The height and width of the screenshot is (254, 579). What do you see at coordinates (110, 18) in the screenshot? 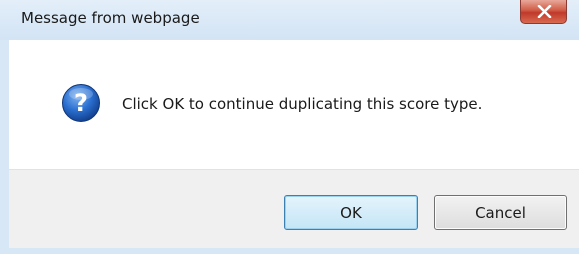
I see `dialog-title: Message from webpage` at bounding box center [110, 18].